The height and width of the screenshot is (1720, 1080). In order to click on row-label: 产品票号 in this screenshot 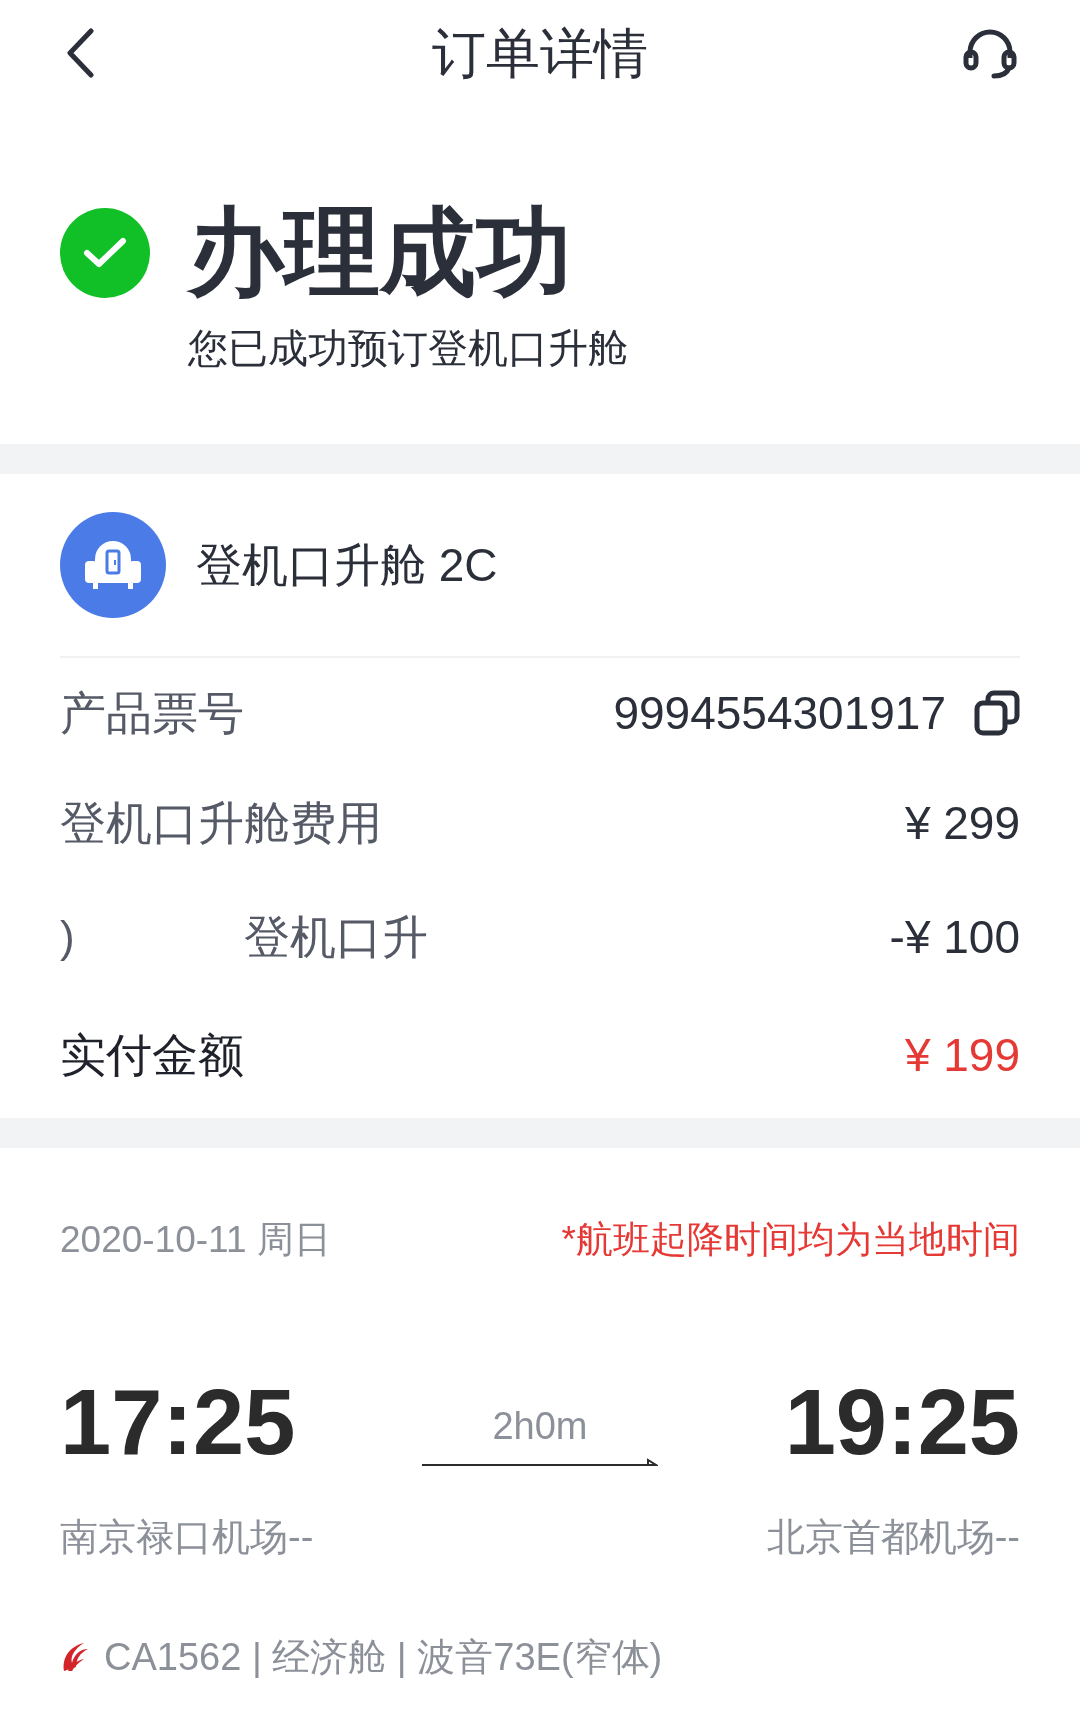, I will do `click(152, 713)`.